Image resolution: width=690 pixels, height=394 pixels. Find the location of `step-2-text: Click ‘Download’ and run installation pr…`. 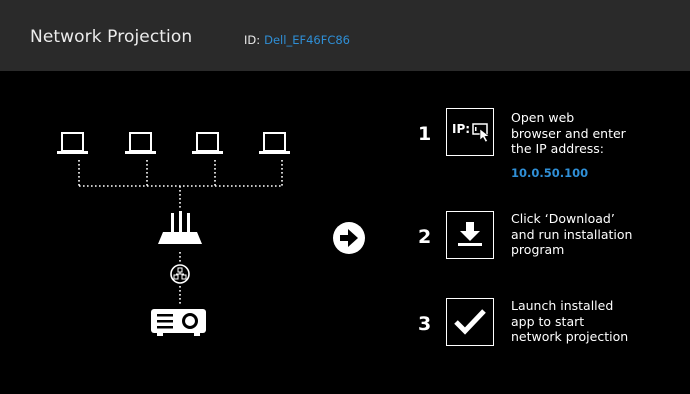

step-2-text: Click ‘Download’ and run installation pr… is located at coordinates (591, 234).